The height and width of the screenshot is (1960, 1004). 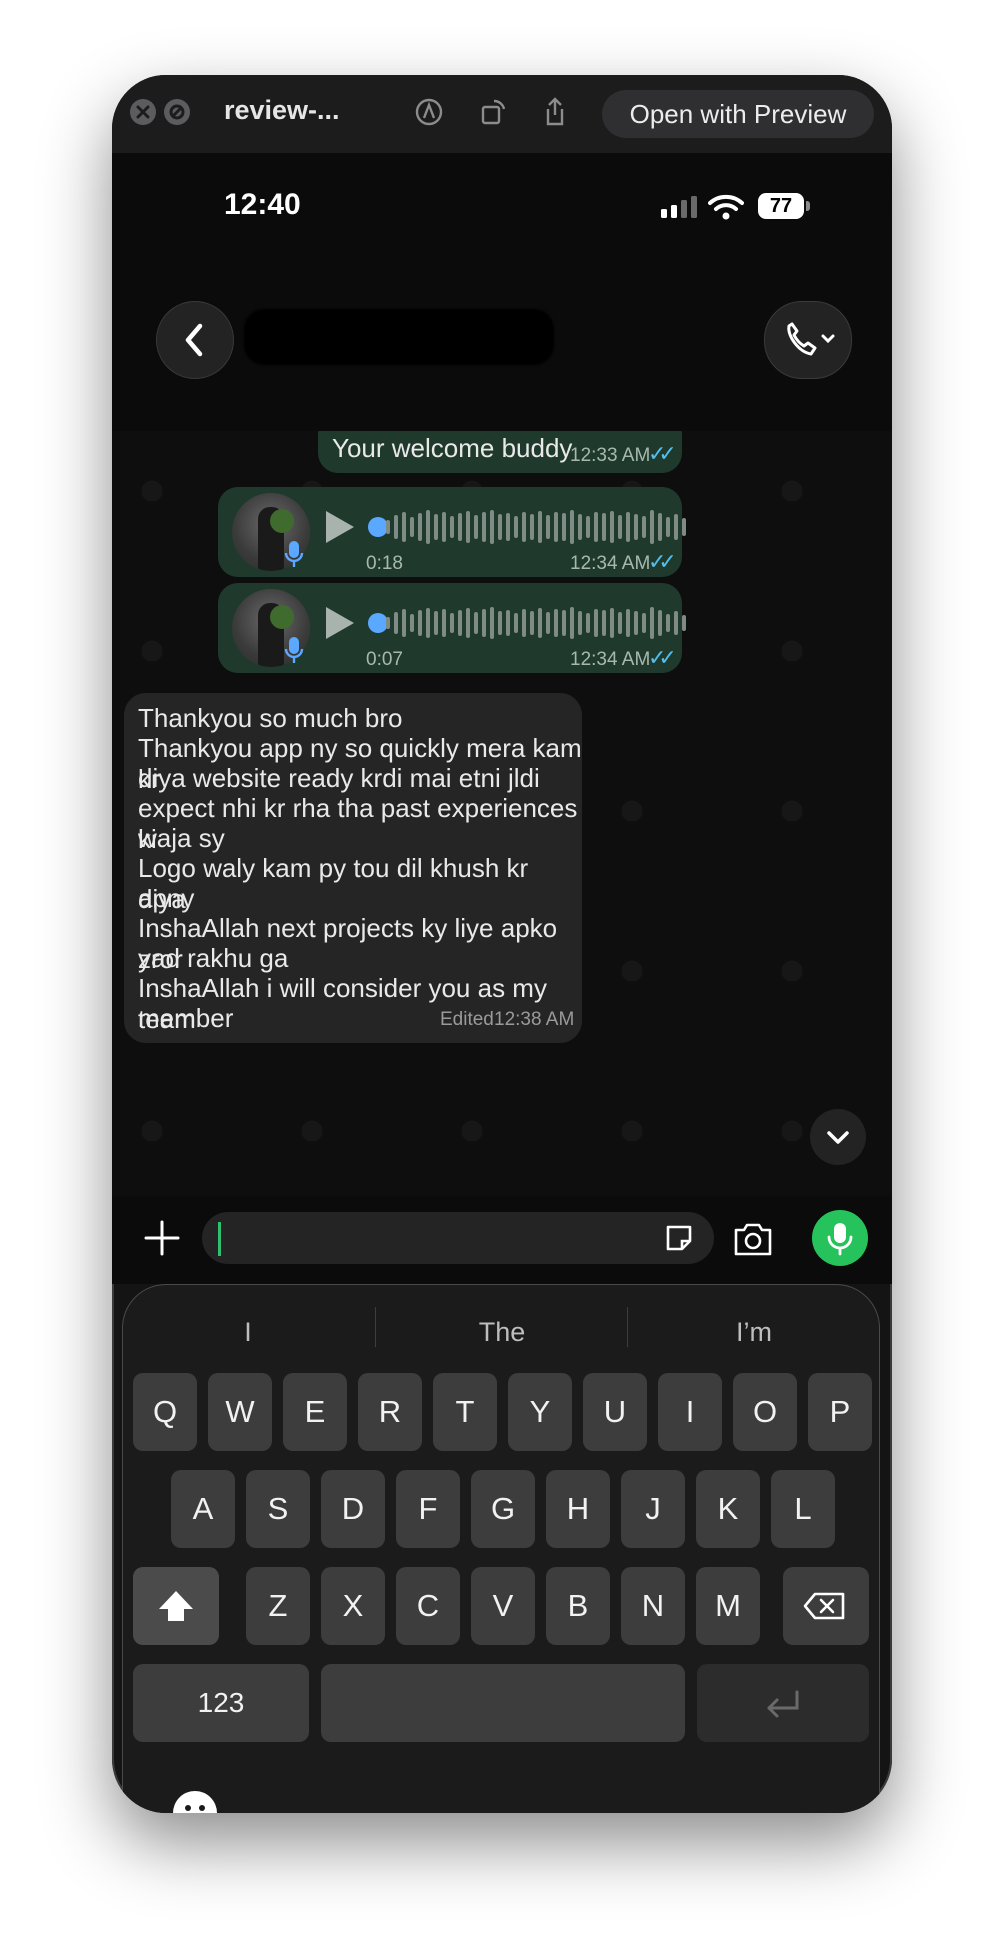 What do you see at coordinates (458, 1238) in the screenshot?
I see `message-input` at bounding box center [458, 1238].